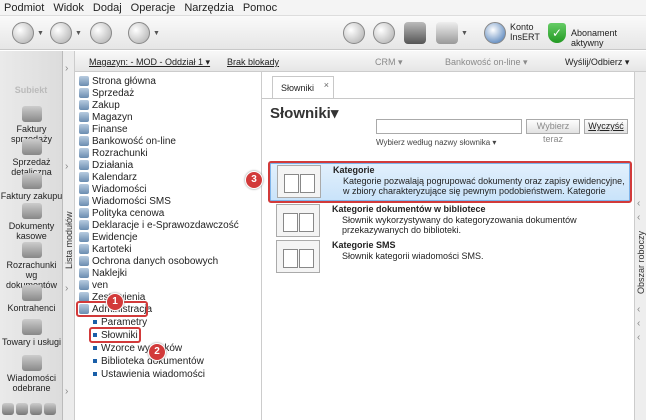  What do you see at coordinates (486, 62) in the screenshot?
I see `bankowosc-menu: Bankowość on-line ▾` at bounding box center [486, 62].